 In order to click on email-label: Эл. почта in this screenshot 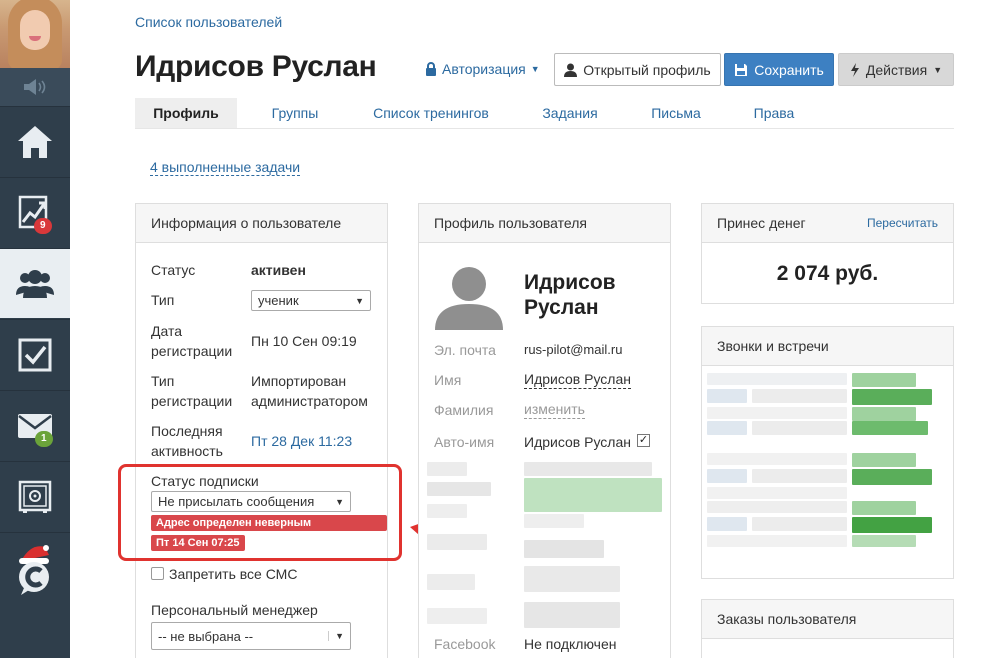, I will do `click(465, 350)`.